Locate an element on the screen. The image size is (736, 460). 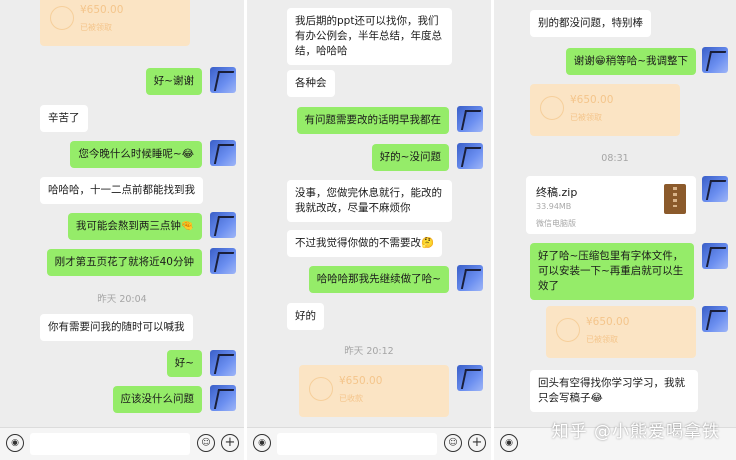
message-received: 别的都没问题，特别棒 is located at coordinates (590, 23).